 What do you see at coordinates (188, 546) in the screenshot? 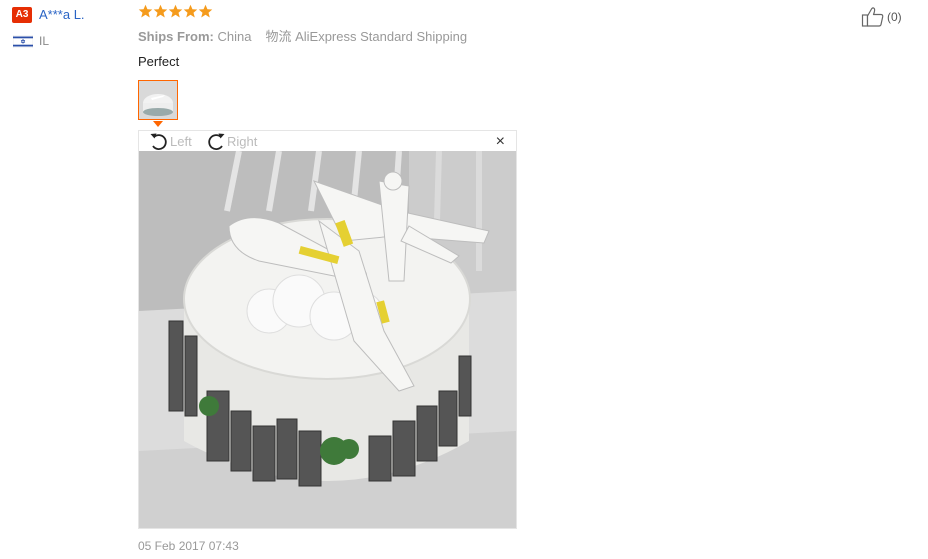
I see `review-date: 05 Feb 2017 07:43` at bounding box center [188, 546].